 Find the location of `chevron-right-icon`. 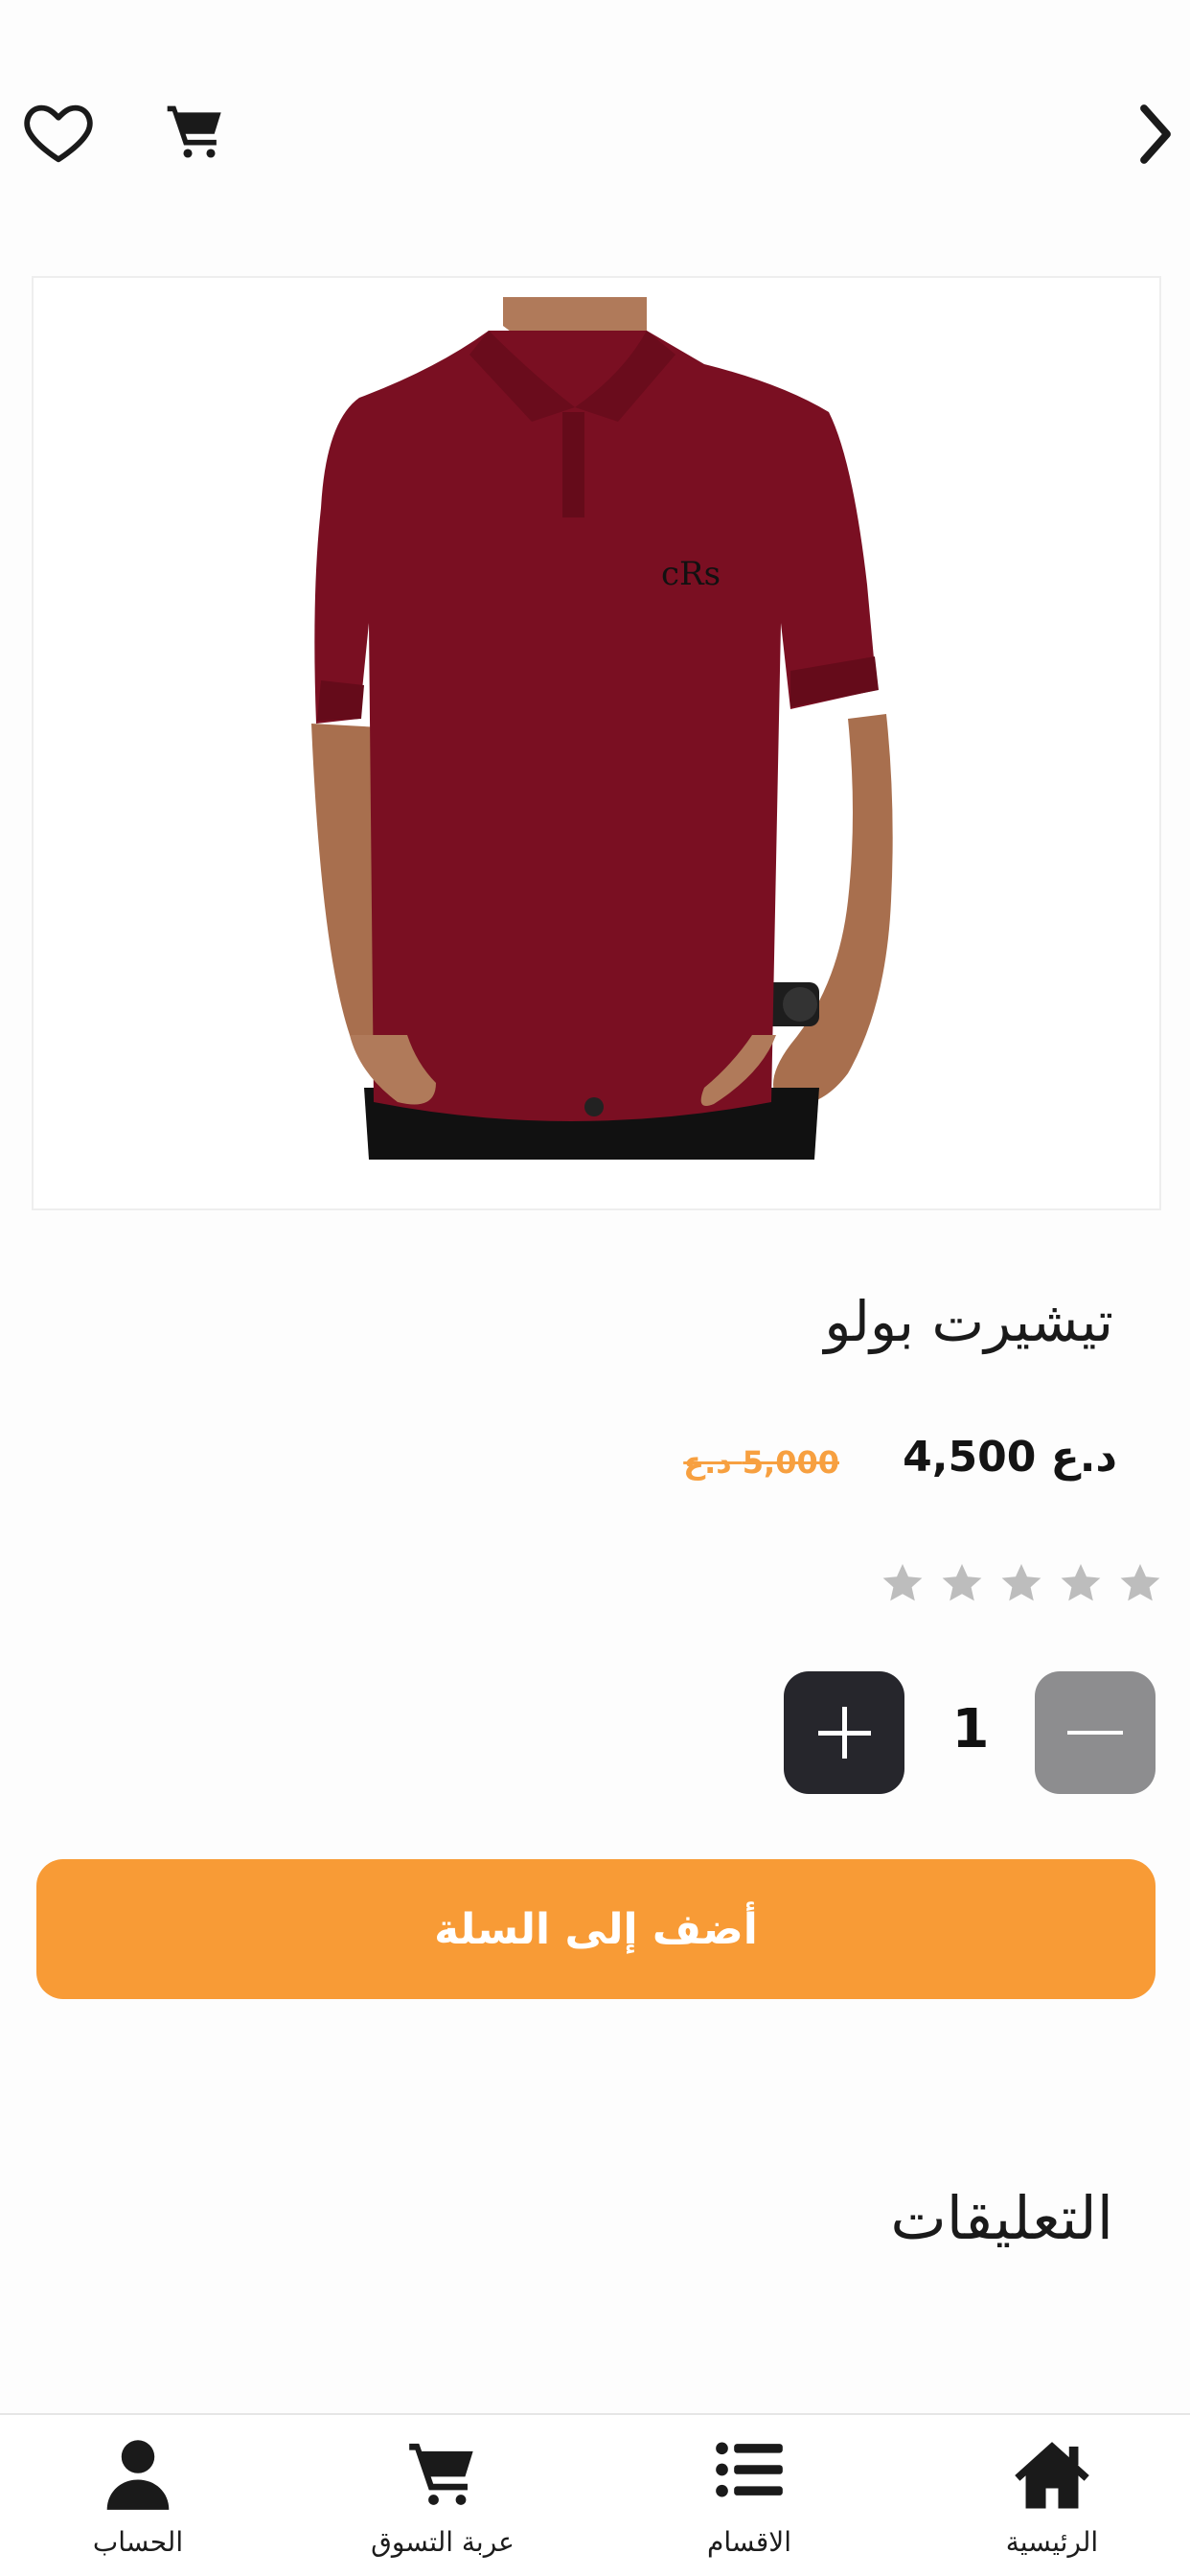

chevron-right-icon is located at coordinates (1156, 134).